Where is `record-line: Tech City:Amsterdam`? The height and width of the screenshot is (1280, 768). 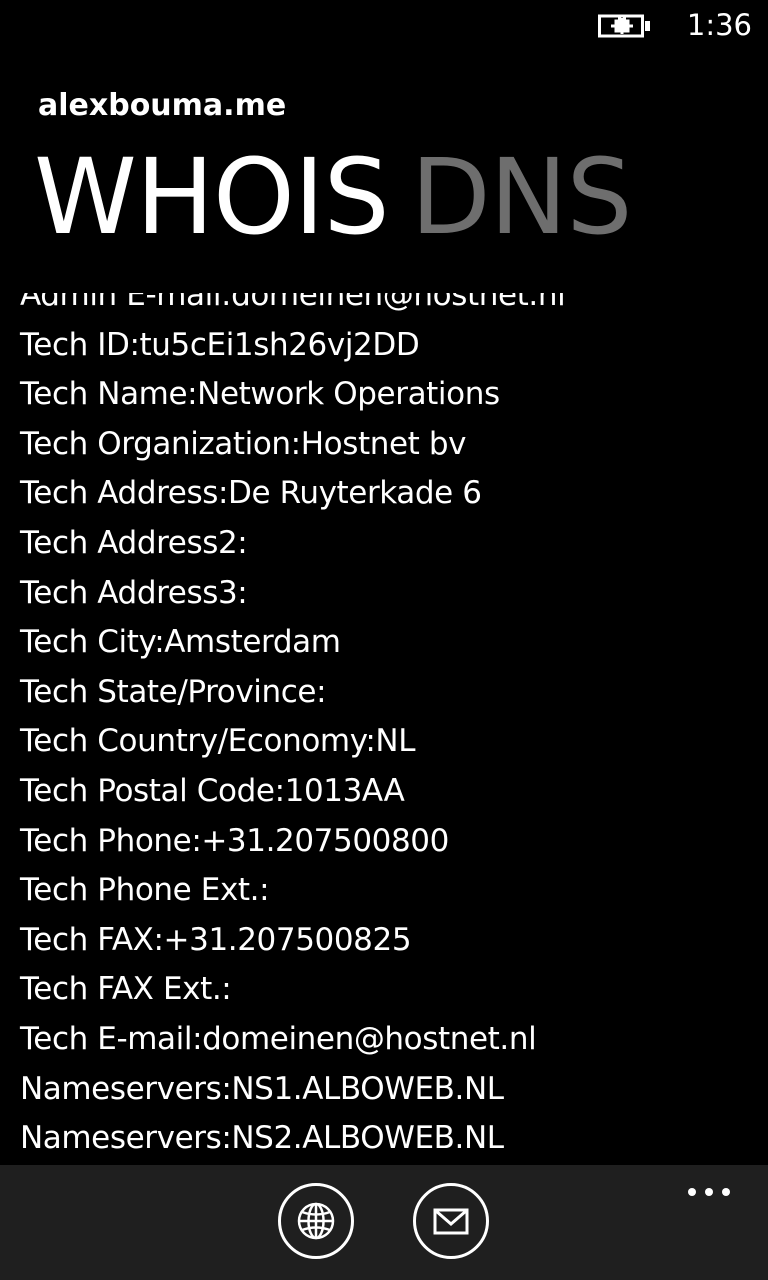 record-line: Tech City:Amsterdam is located at coordinates (180, 642).